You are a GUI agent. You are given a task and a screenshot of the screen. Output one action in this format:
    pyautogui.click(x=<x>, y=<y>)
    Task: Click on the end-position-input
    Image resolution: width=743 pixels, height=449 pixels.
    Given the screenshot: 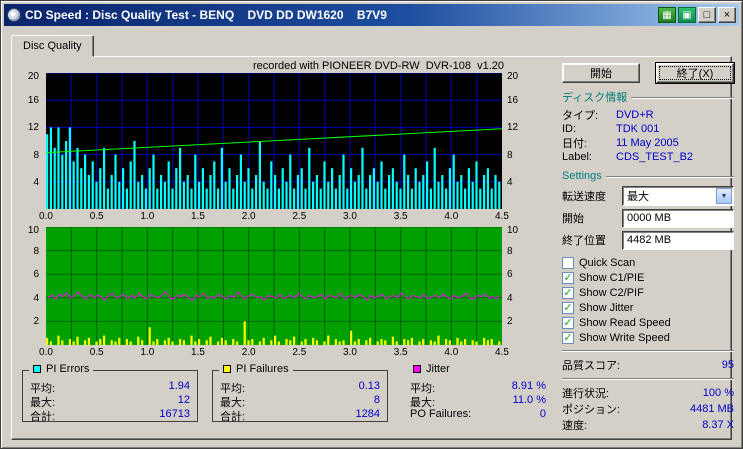 What is the action you would take?
    pyautogui.click(x=678, y=240)
    